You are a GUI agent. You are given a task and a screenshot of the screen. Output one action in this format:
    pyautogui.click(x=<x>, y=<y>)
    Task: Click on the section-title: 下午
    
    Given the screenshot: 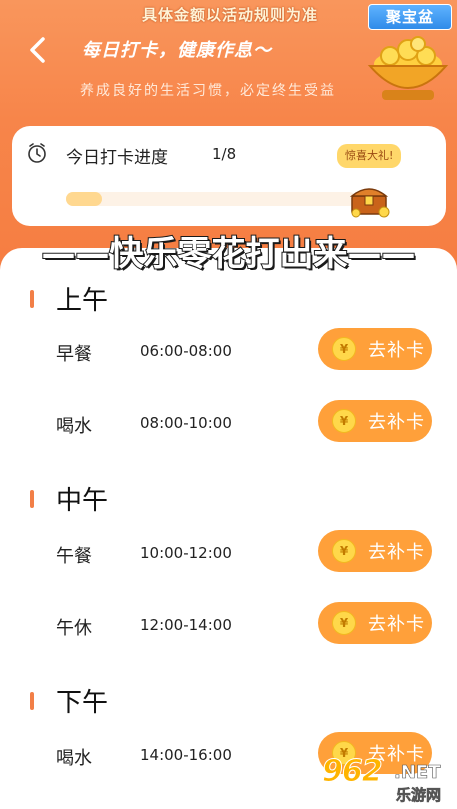 What is the action you would take?
    pyautogui.click(x=82, y=703)
    